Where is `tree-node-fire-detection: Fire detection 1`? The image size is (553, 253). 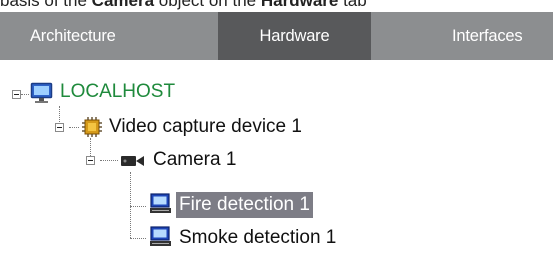 tree-node-fire-detection: Fire detection 1 is located at coordinates (244, 205).